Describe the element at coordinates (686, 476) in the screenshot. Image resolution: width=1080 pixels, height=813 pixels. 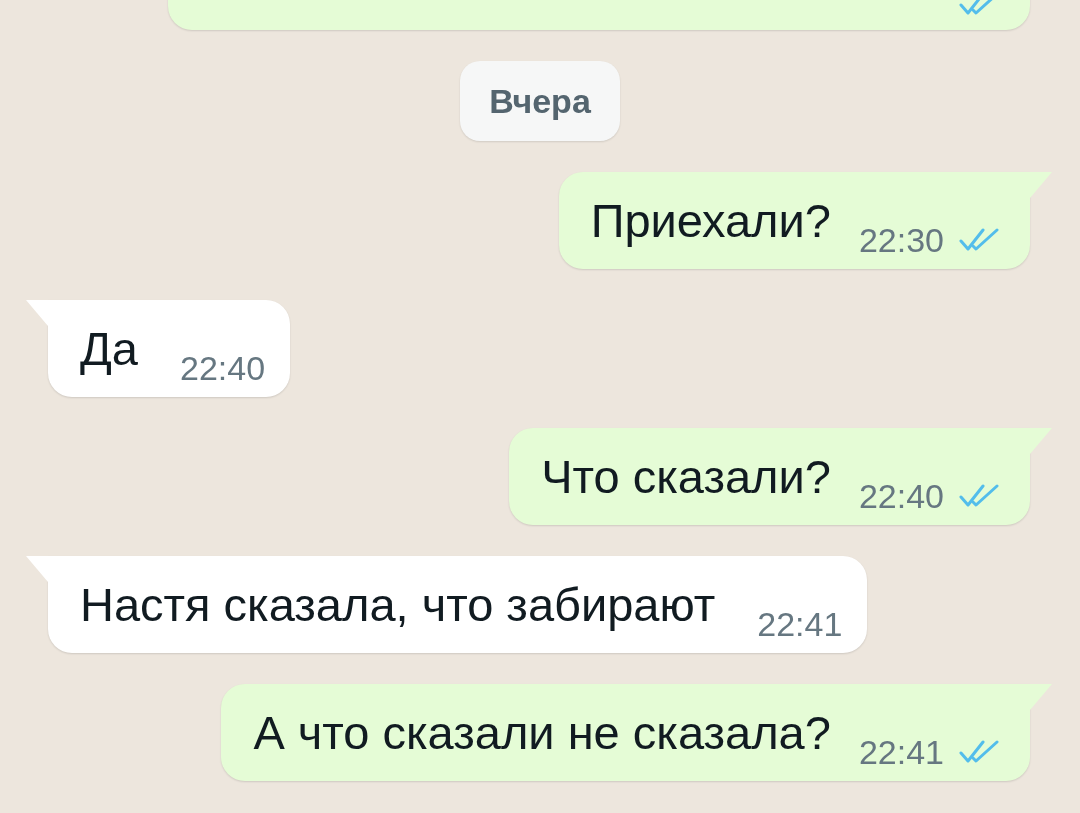
I see `message-text: Что сказали?` at that location.